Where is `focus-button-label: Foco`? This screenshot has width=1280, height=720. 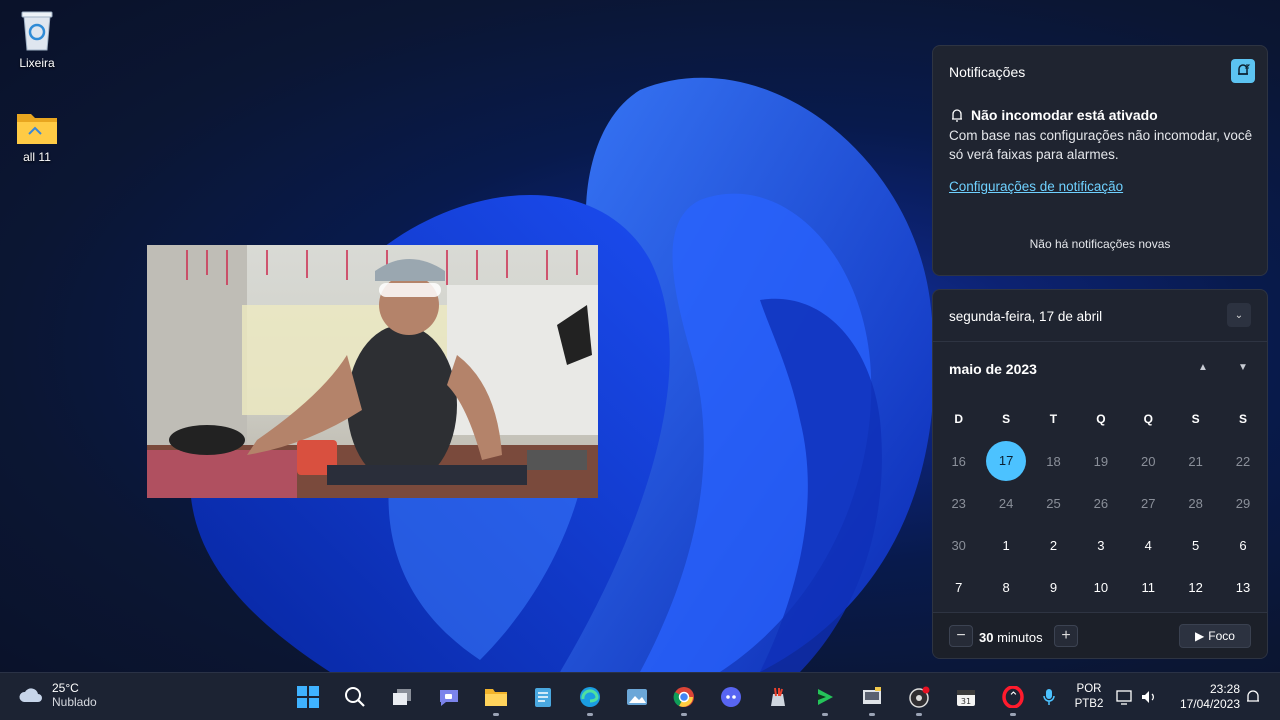
focus-button-label: Foco is located at coordinates (1221, 636).